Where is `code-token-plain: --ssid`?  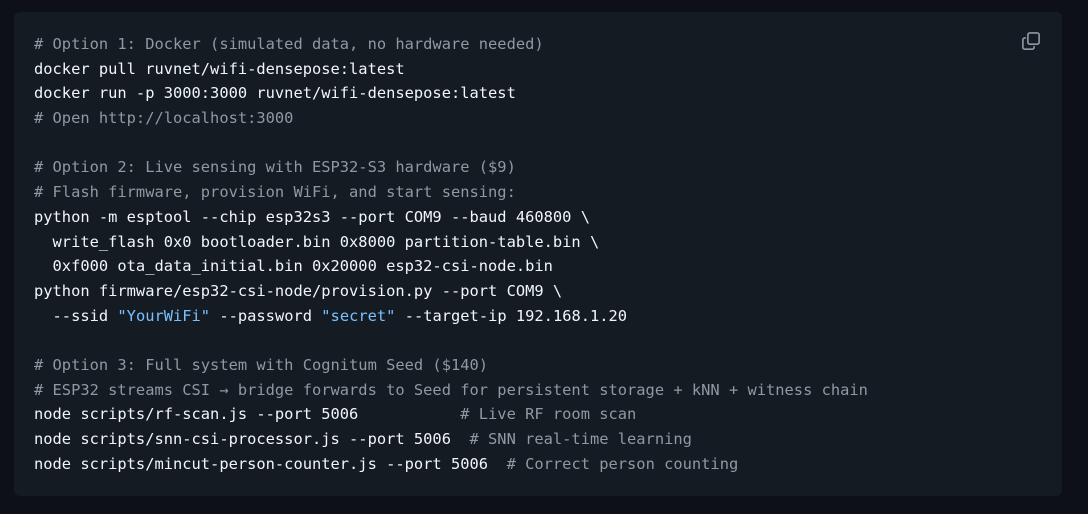 code-token-plain: --ssid is located at coordinates (76, 315).